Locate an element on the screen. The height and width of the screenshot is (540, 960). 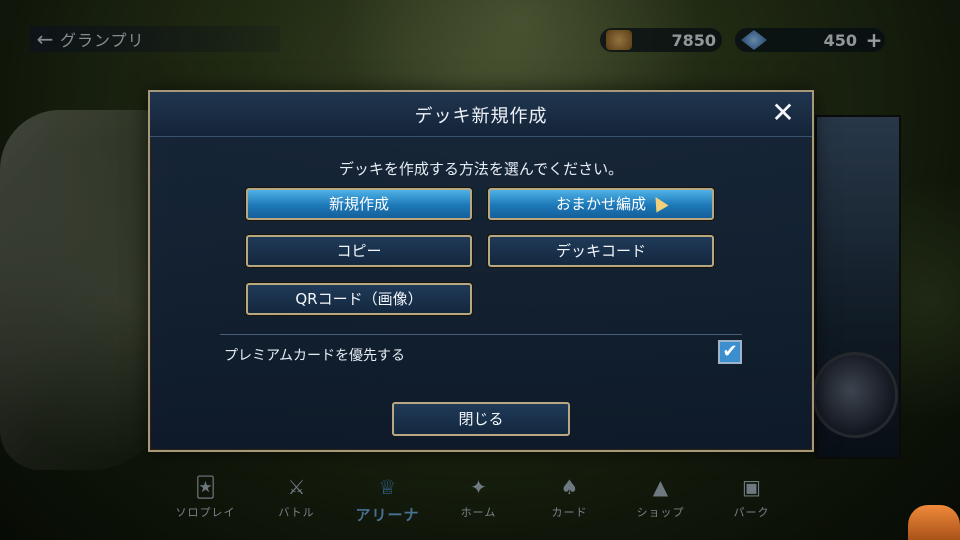
trophy-icon: ♕ is located at coordinates (387, 487).